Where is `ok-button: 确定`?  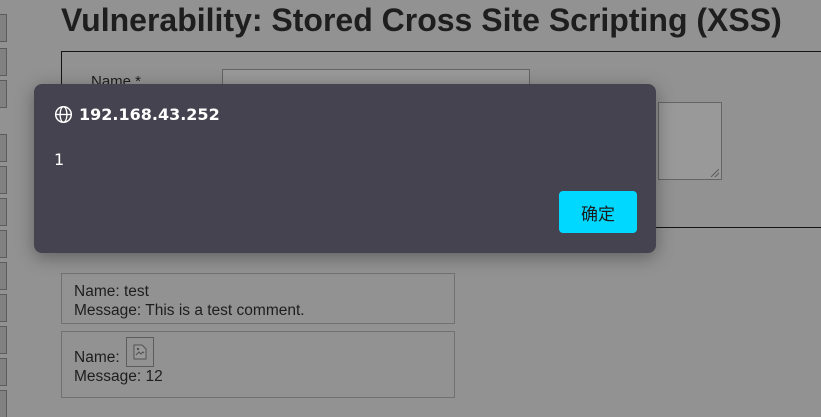 ok-button: 确定 is located at coordinates (598, 212).